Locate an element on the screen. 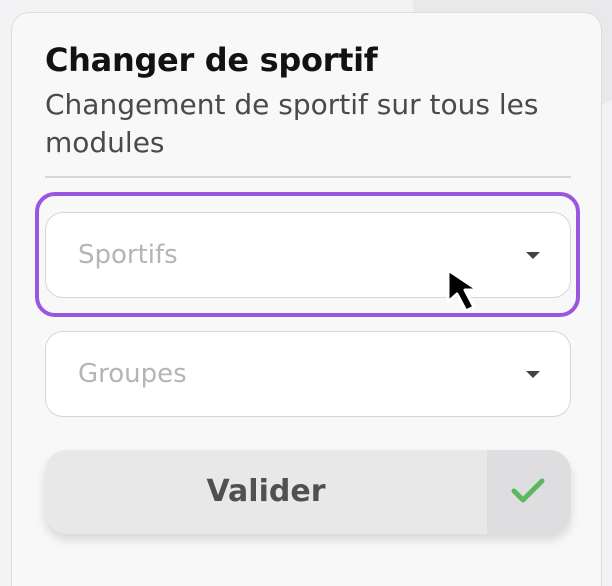  sportifs-select: Sportifs is located at coordinates (308, 255).